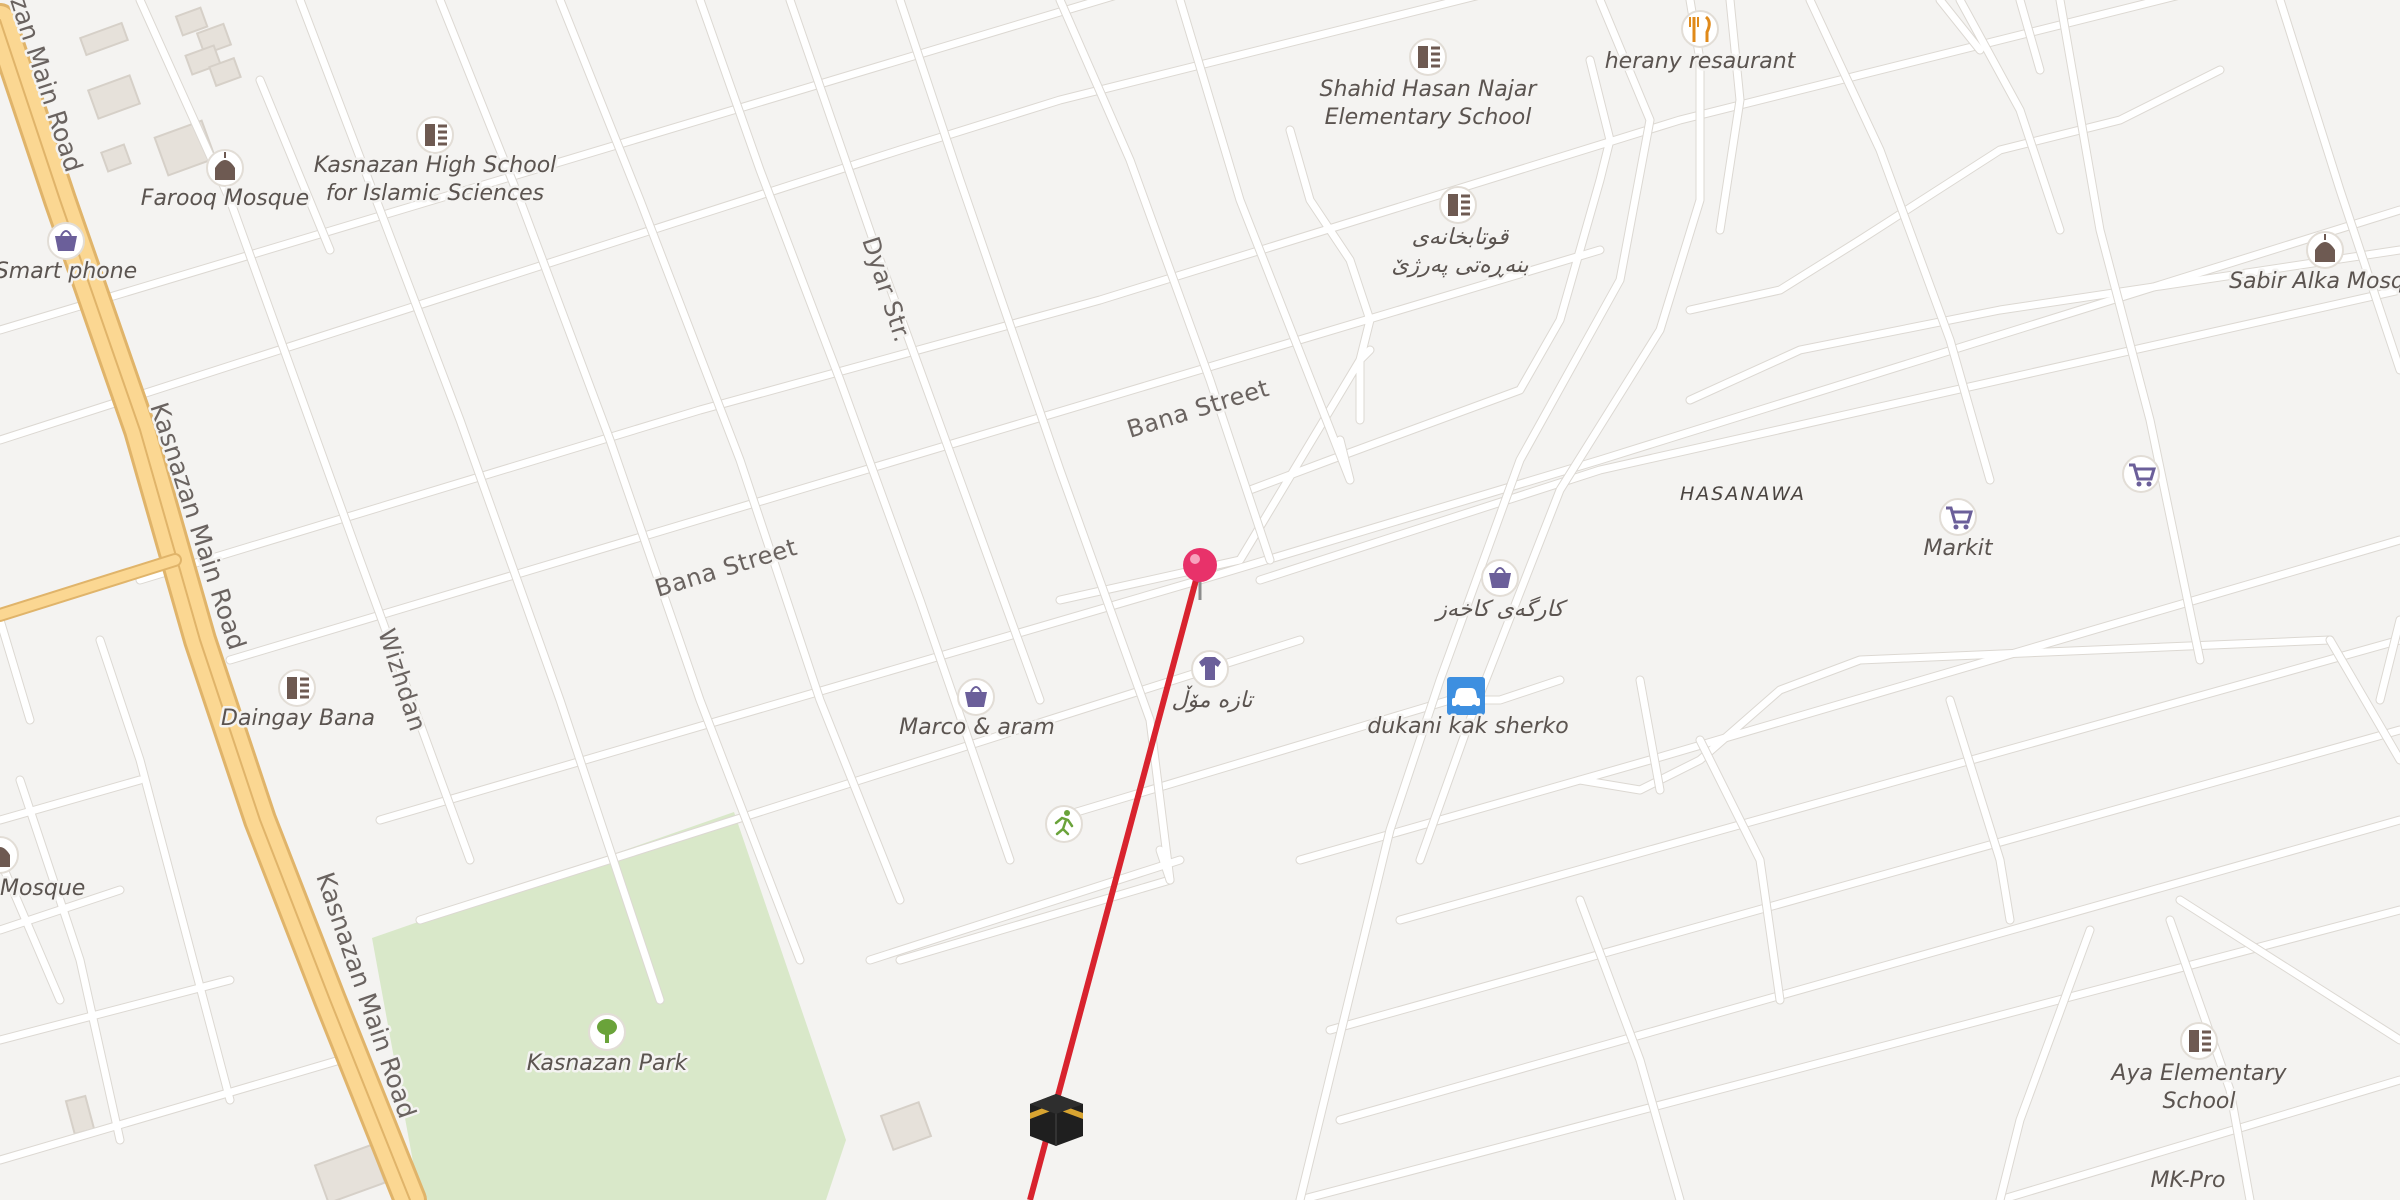 The width and height of the screenshot is (2400, 1200). What do you see at coordinates (977, 727) in the screenshot?
I see `poi-label: Marco & aram` at bounding box center [977, 727].